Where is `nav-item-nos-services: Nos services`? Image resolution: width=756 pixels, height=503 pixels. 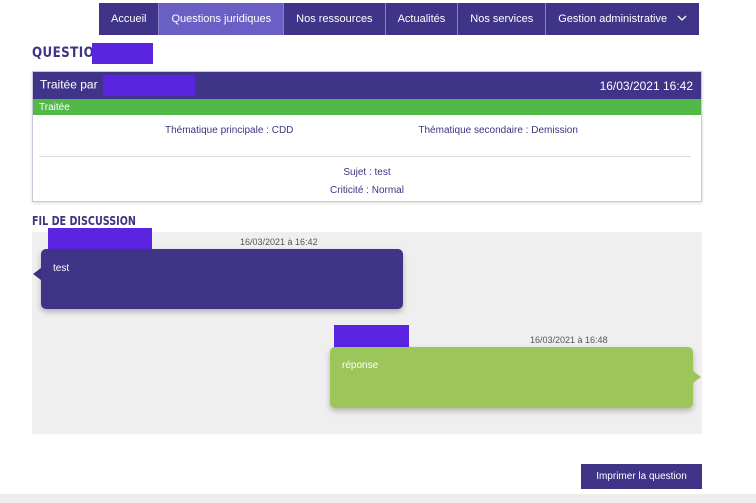
nav-item-nos-services: Nos services is located at coordinates (502, 19).